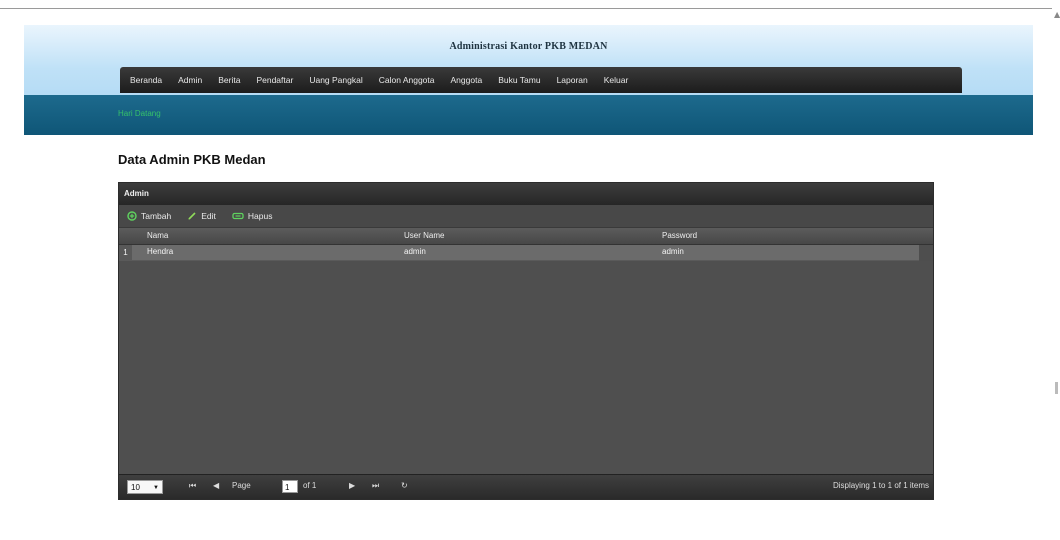 This screenshot has height=540, width=1060. I want to click on menu-item-keluar: Keluar, so click(616, 80).